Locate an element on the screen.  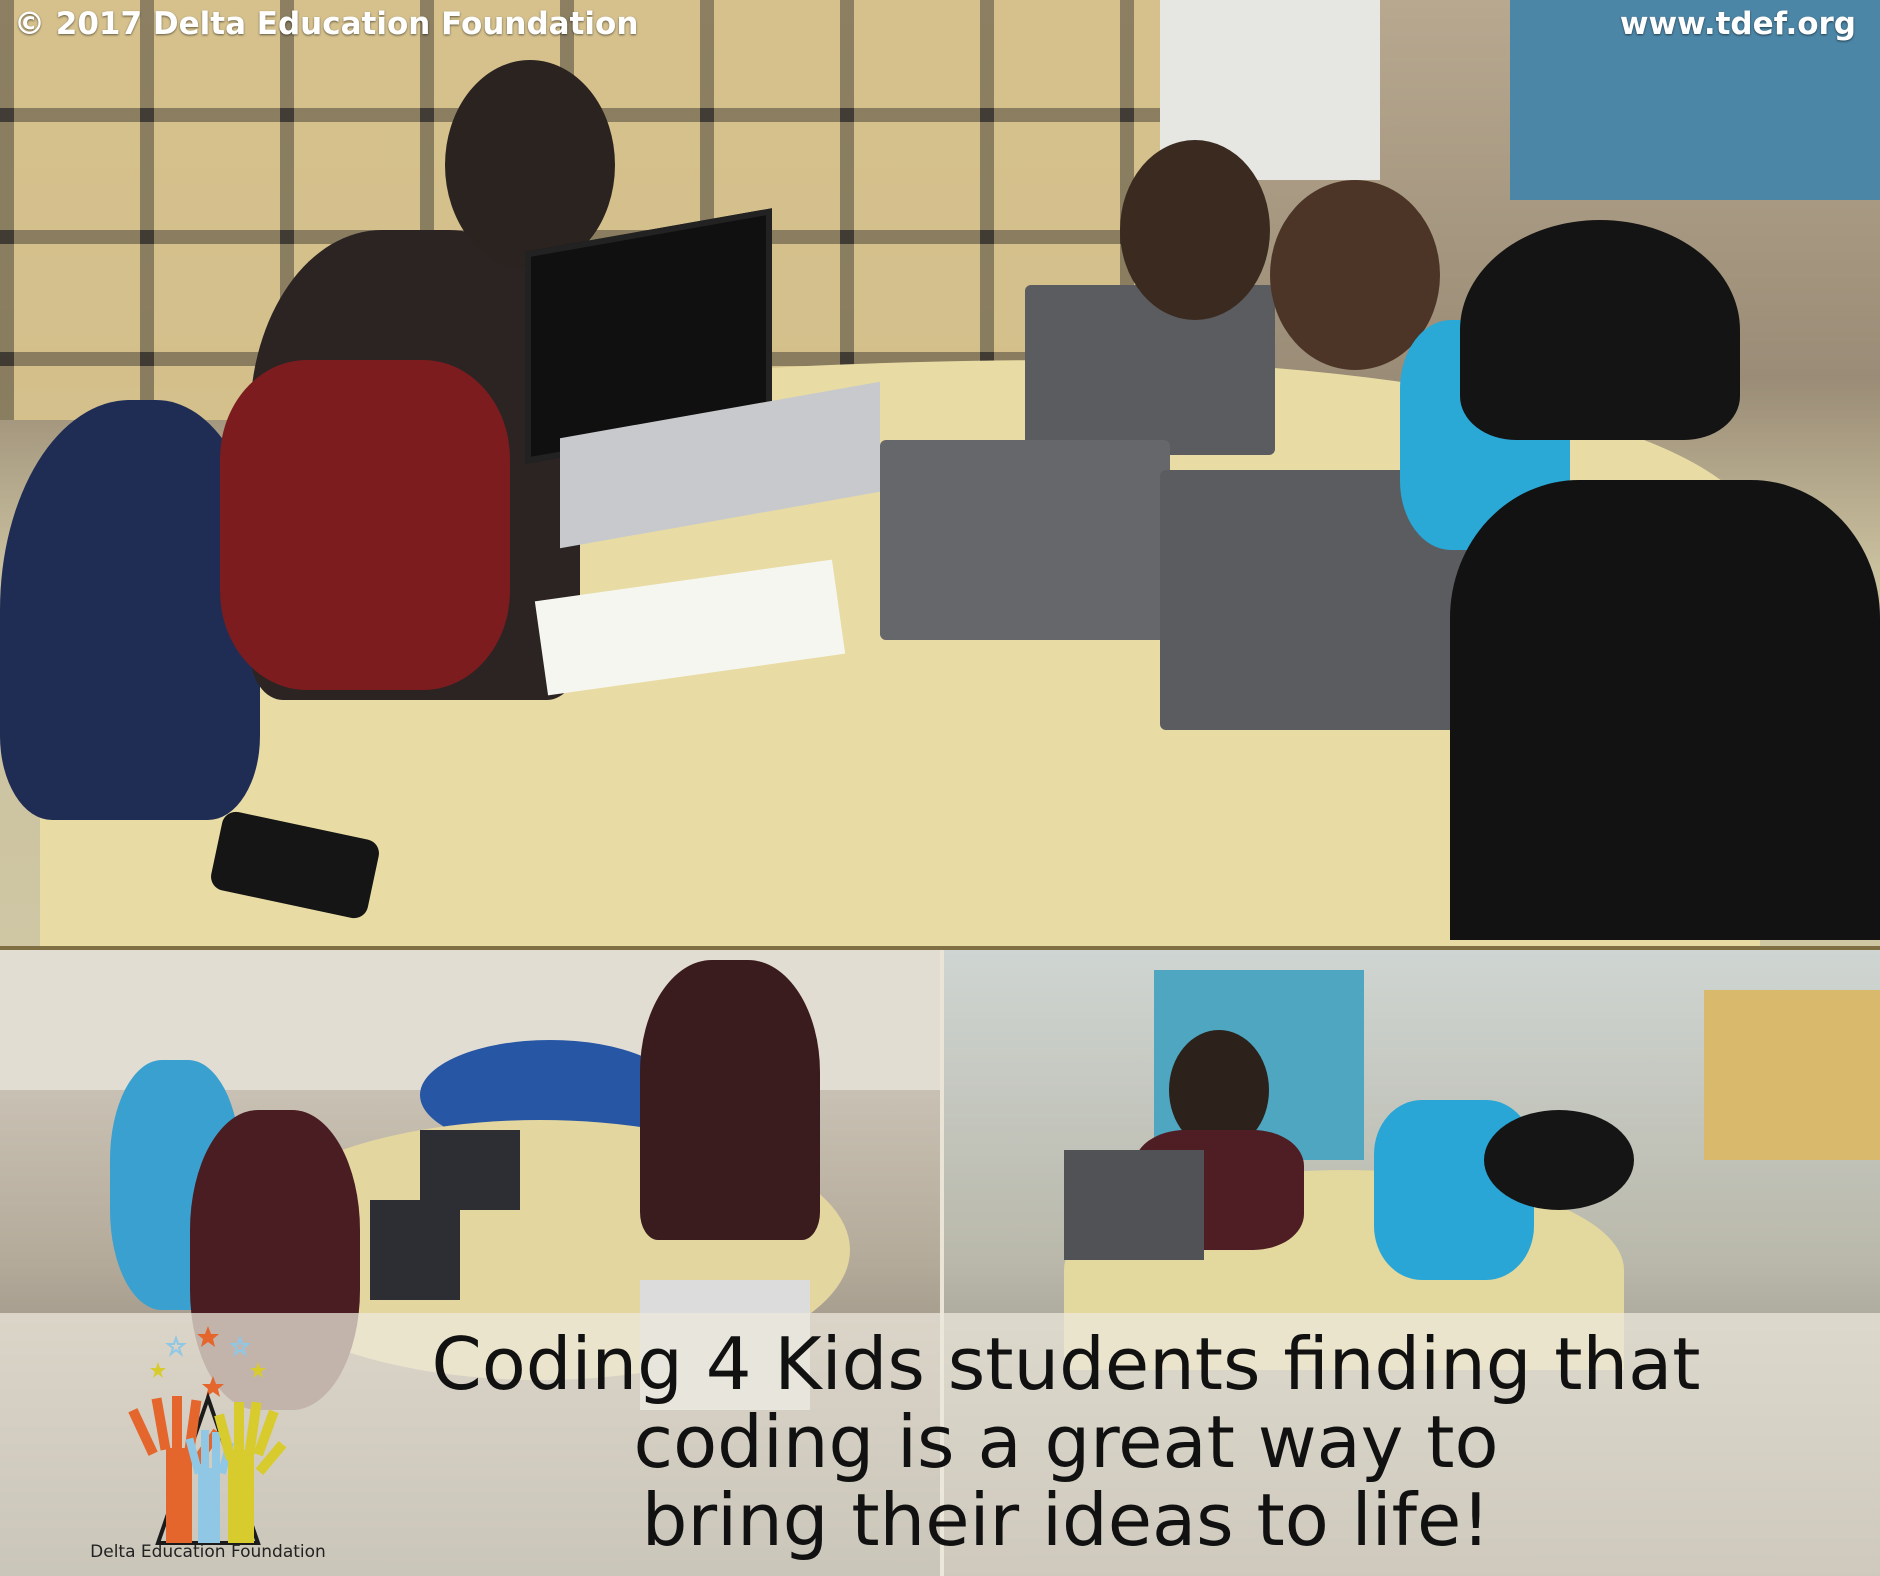
student-shirt-black is located at coordinates (1665, 710).